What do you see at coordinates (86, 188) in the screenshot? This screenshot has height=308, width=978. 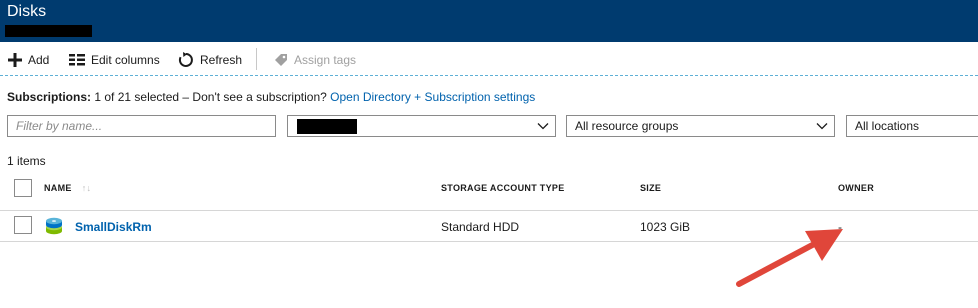 I see `sort-icon: ↑↓` at bounding box center [86, 188].